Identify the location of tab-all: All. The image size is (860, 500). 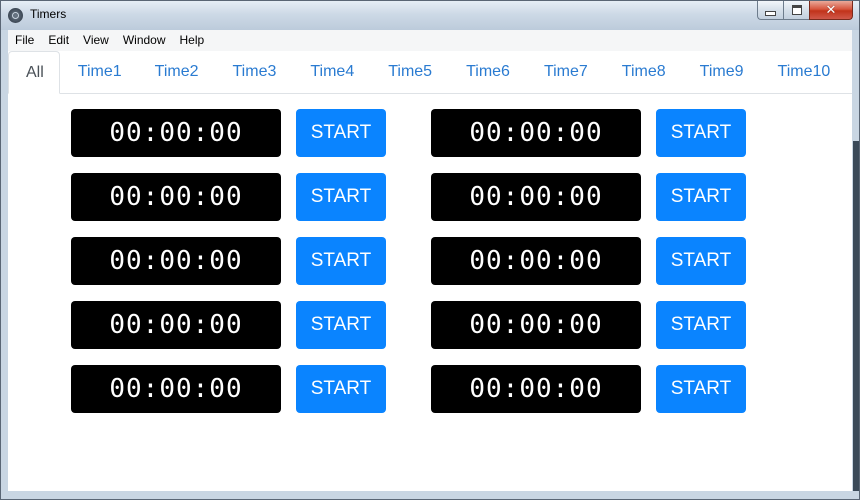
(34, 72).